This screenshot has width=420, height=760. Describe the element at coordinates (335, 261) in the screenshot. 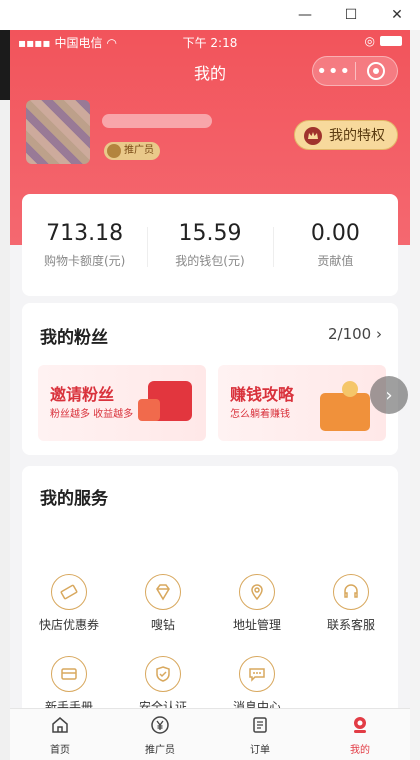

I see `stat-label: 贡献值` at that location.